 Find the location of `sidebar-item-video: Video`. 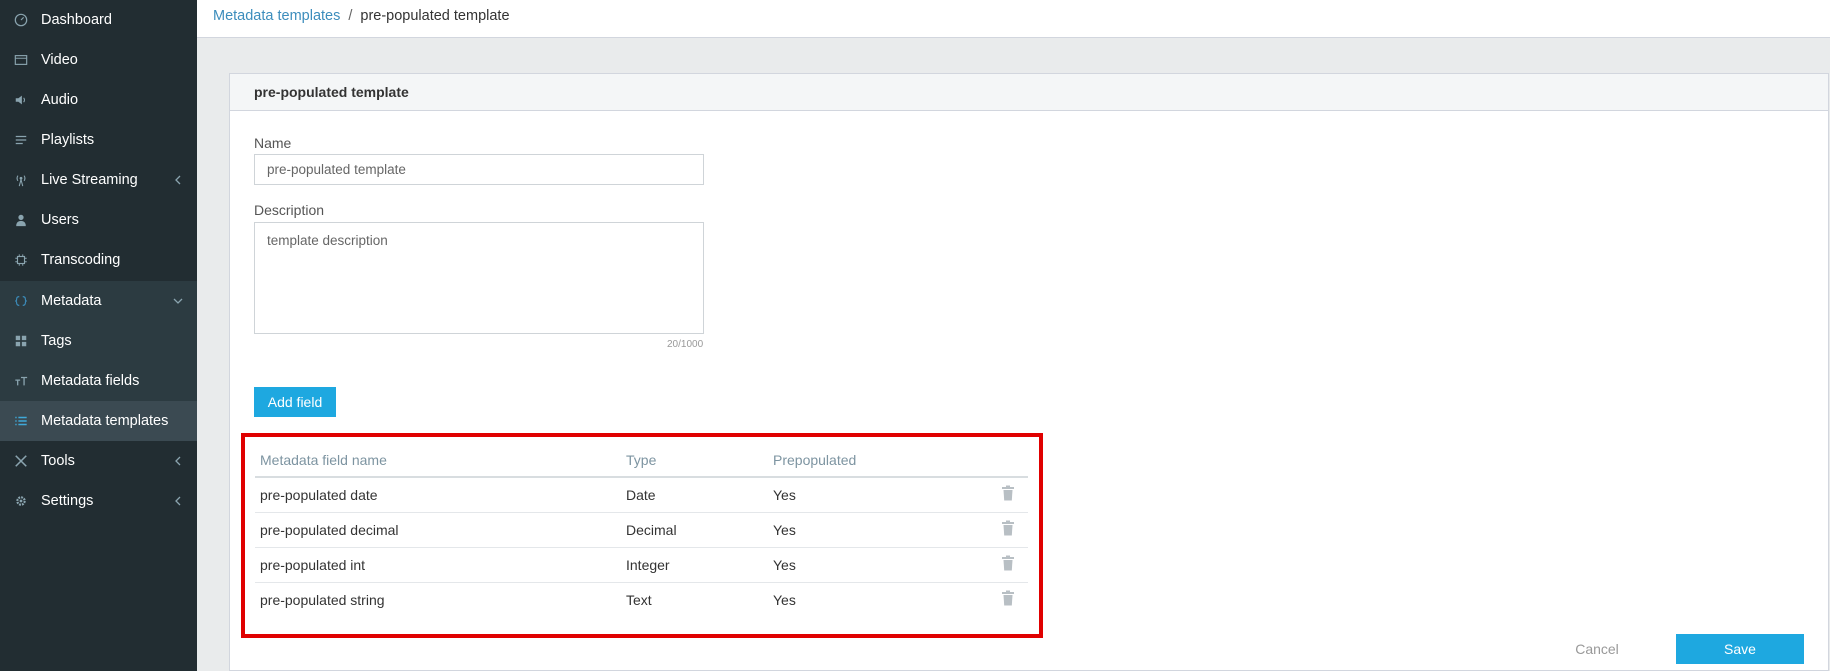

sidebar-item-video: Video is located at coordinates (98, 60).